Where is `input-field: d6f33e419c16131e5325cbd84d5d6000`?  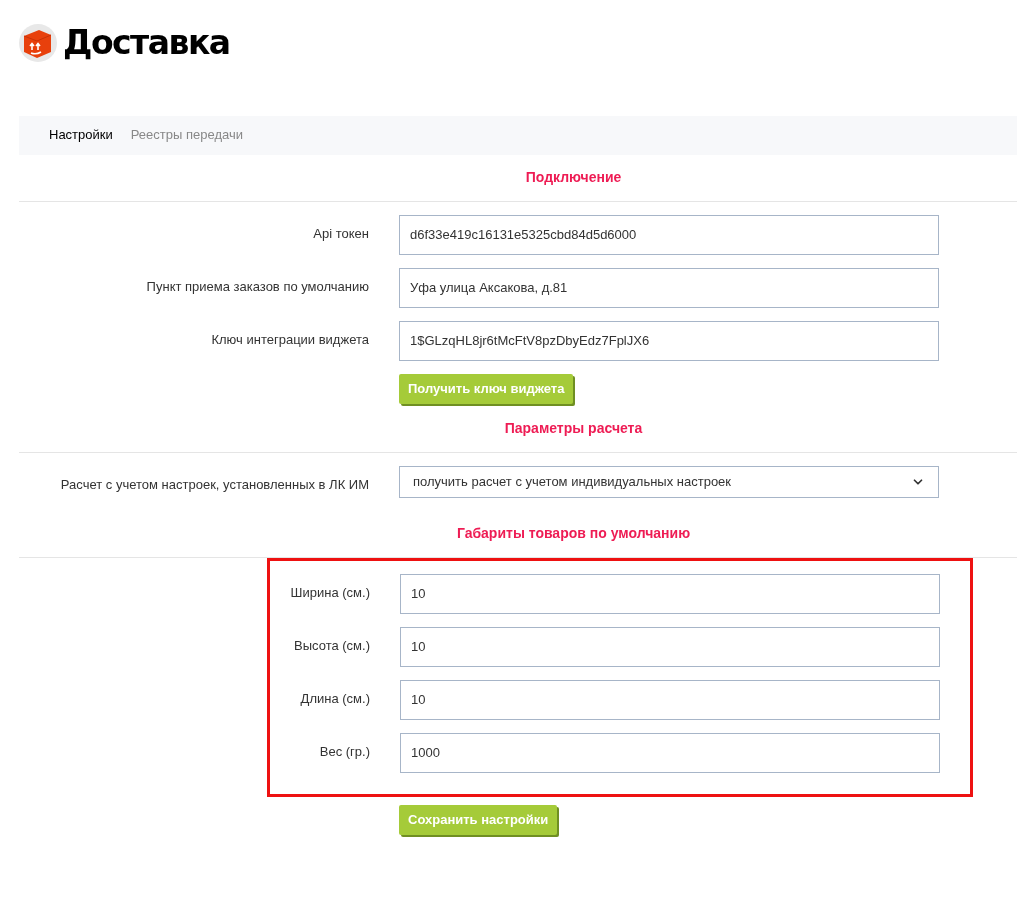
input-field: d6f33e419c16131e5325cbd84d5d6000 is located at coordinates (669, 234).